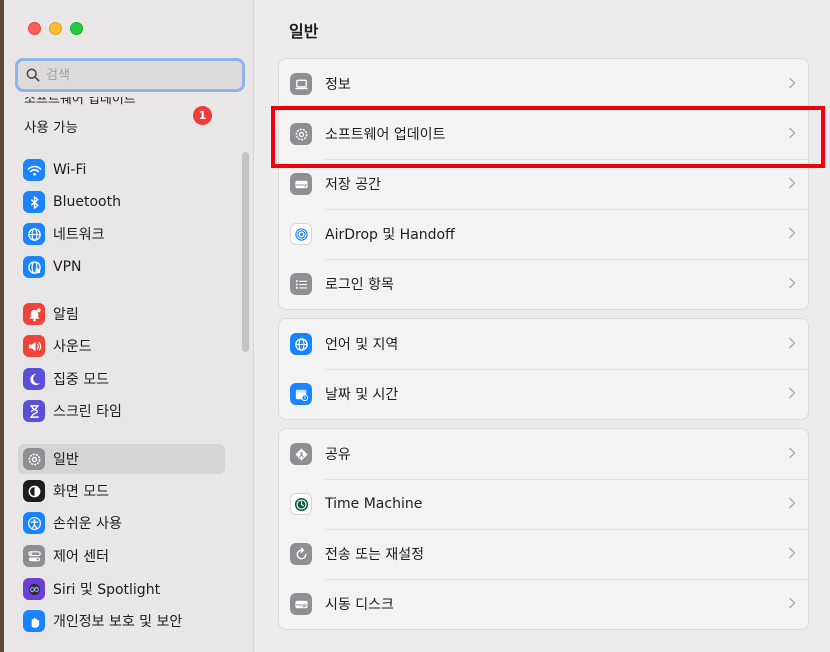 The width and height of the screenshot is (830, 652). I want to click on sidebar-item-label: VPN, so click(67, 267).